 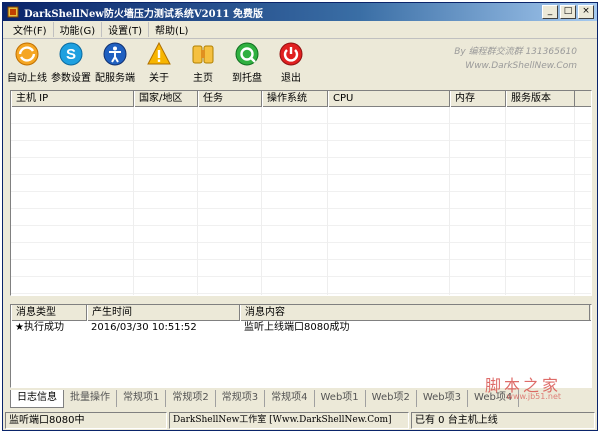 I want to click on accessibility-config-icon, so click(x=115, y=54).